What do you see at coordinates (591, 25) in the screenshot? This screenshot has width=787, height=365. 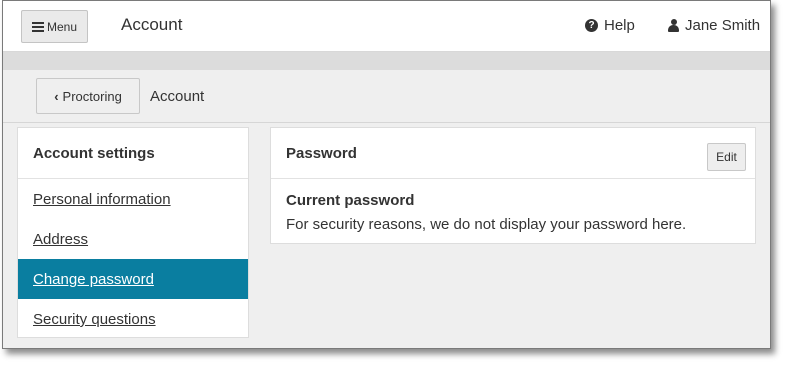 I see `help-icon: ?` at bounding box center [591, 25].